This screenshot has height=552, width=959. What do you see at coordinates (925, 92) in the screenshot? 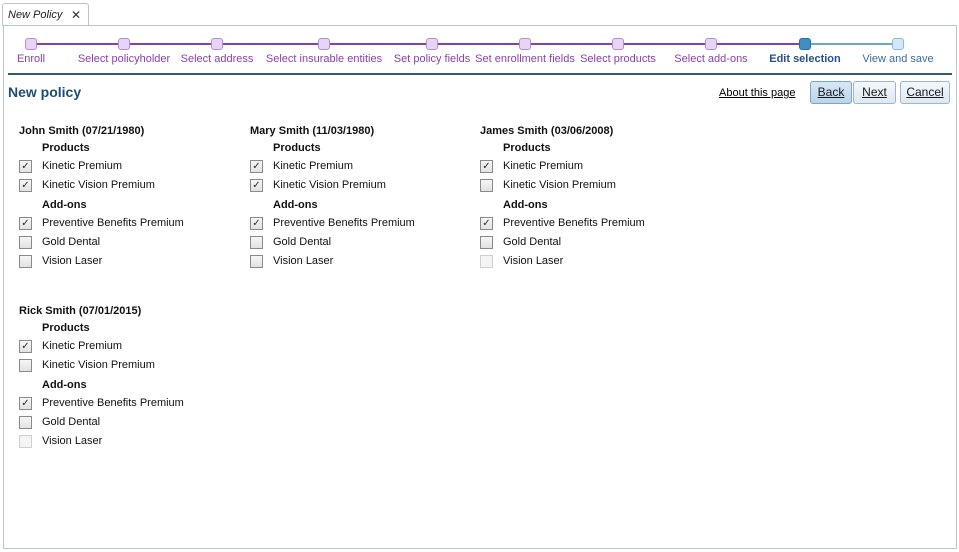
I see `cancel-button: Cancel` at bounding box center [925, 92].